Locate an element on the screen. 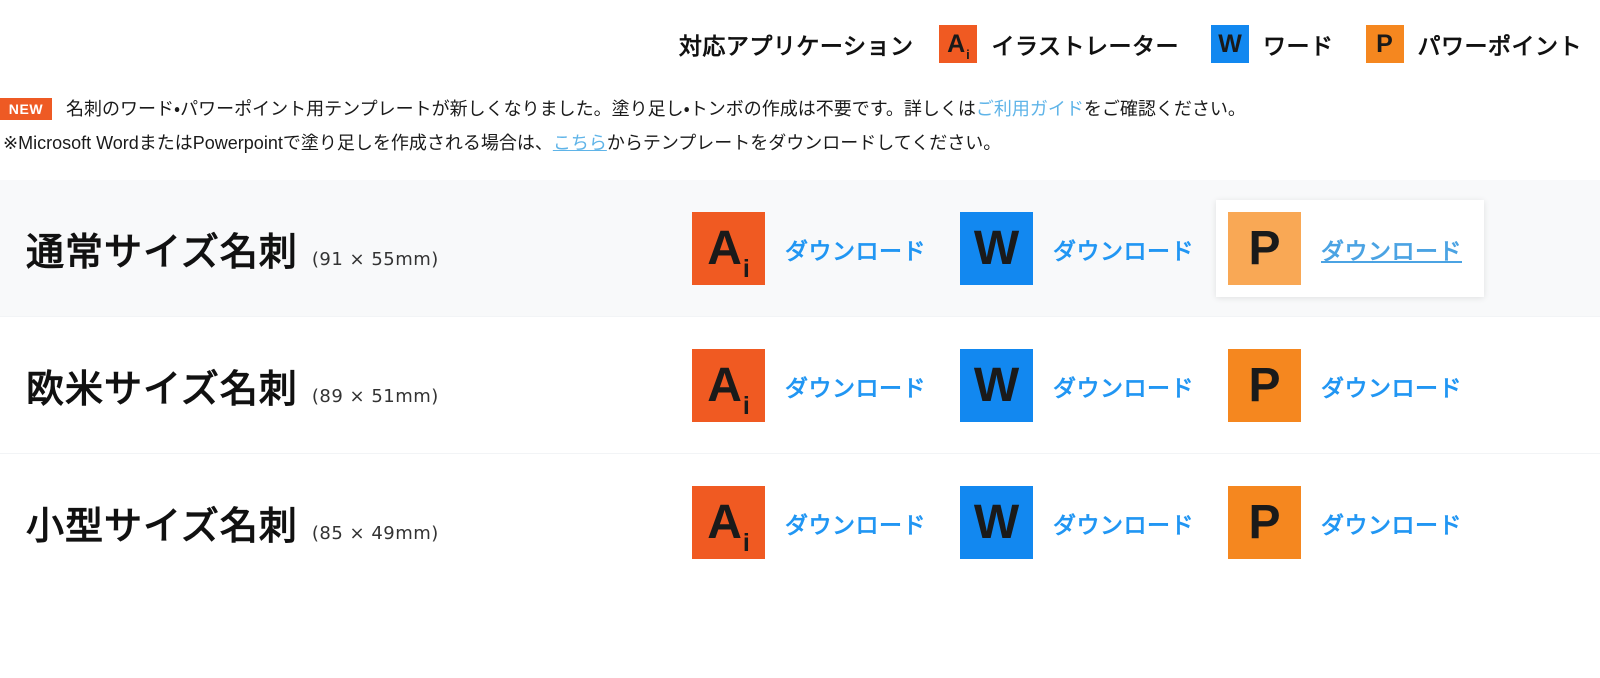  download-word-standard: W ダウンロード is located at coordinates (1082, 248).